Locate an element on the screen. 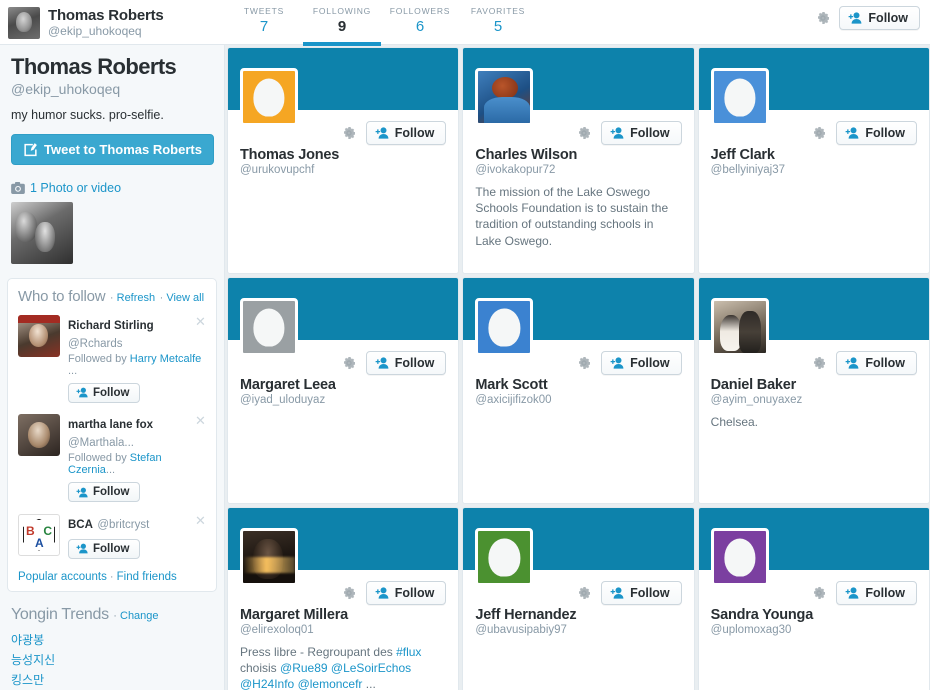 The height and width of the screenshot is (690, 930). trend-item: 킹스만 is located at coordinates (111, 679).